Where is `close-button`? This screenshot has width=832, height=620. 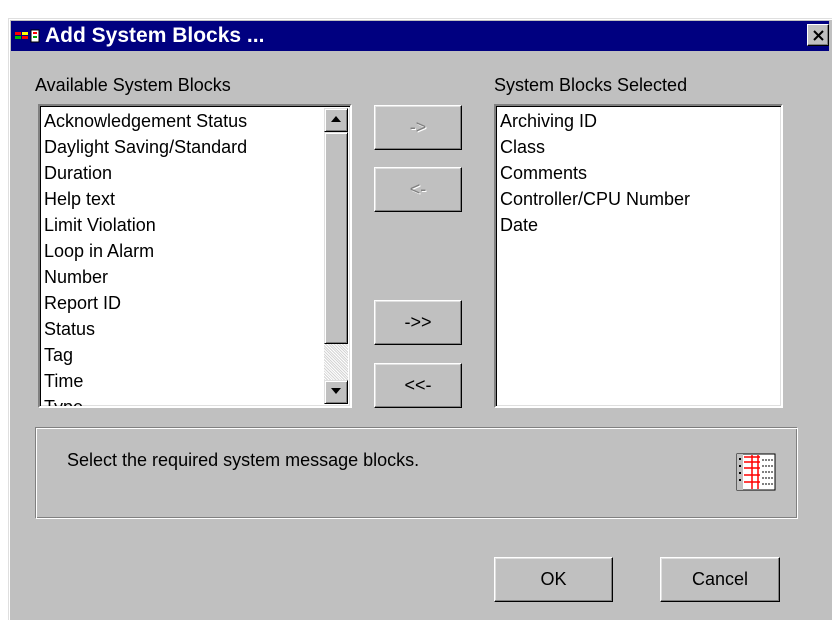 close-button is located at coordinates (818, 35).